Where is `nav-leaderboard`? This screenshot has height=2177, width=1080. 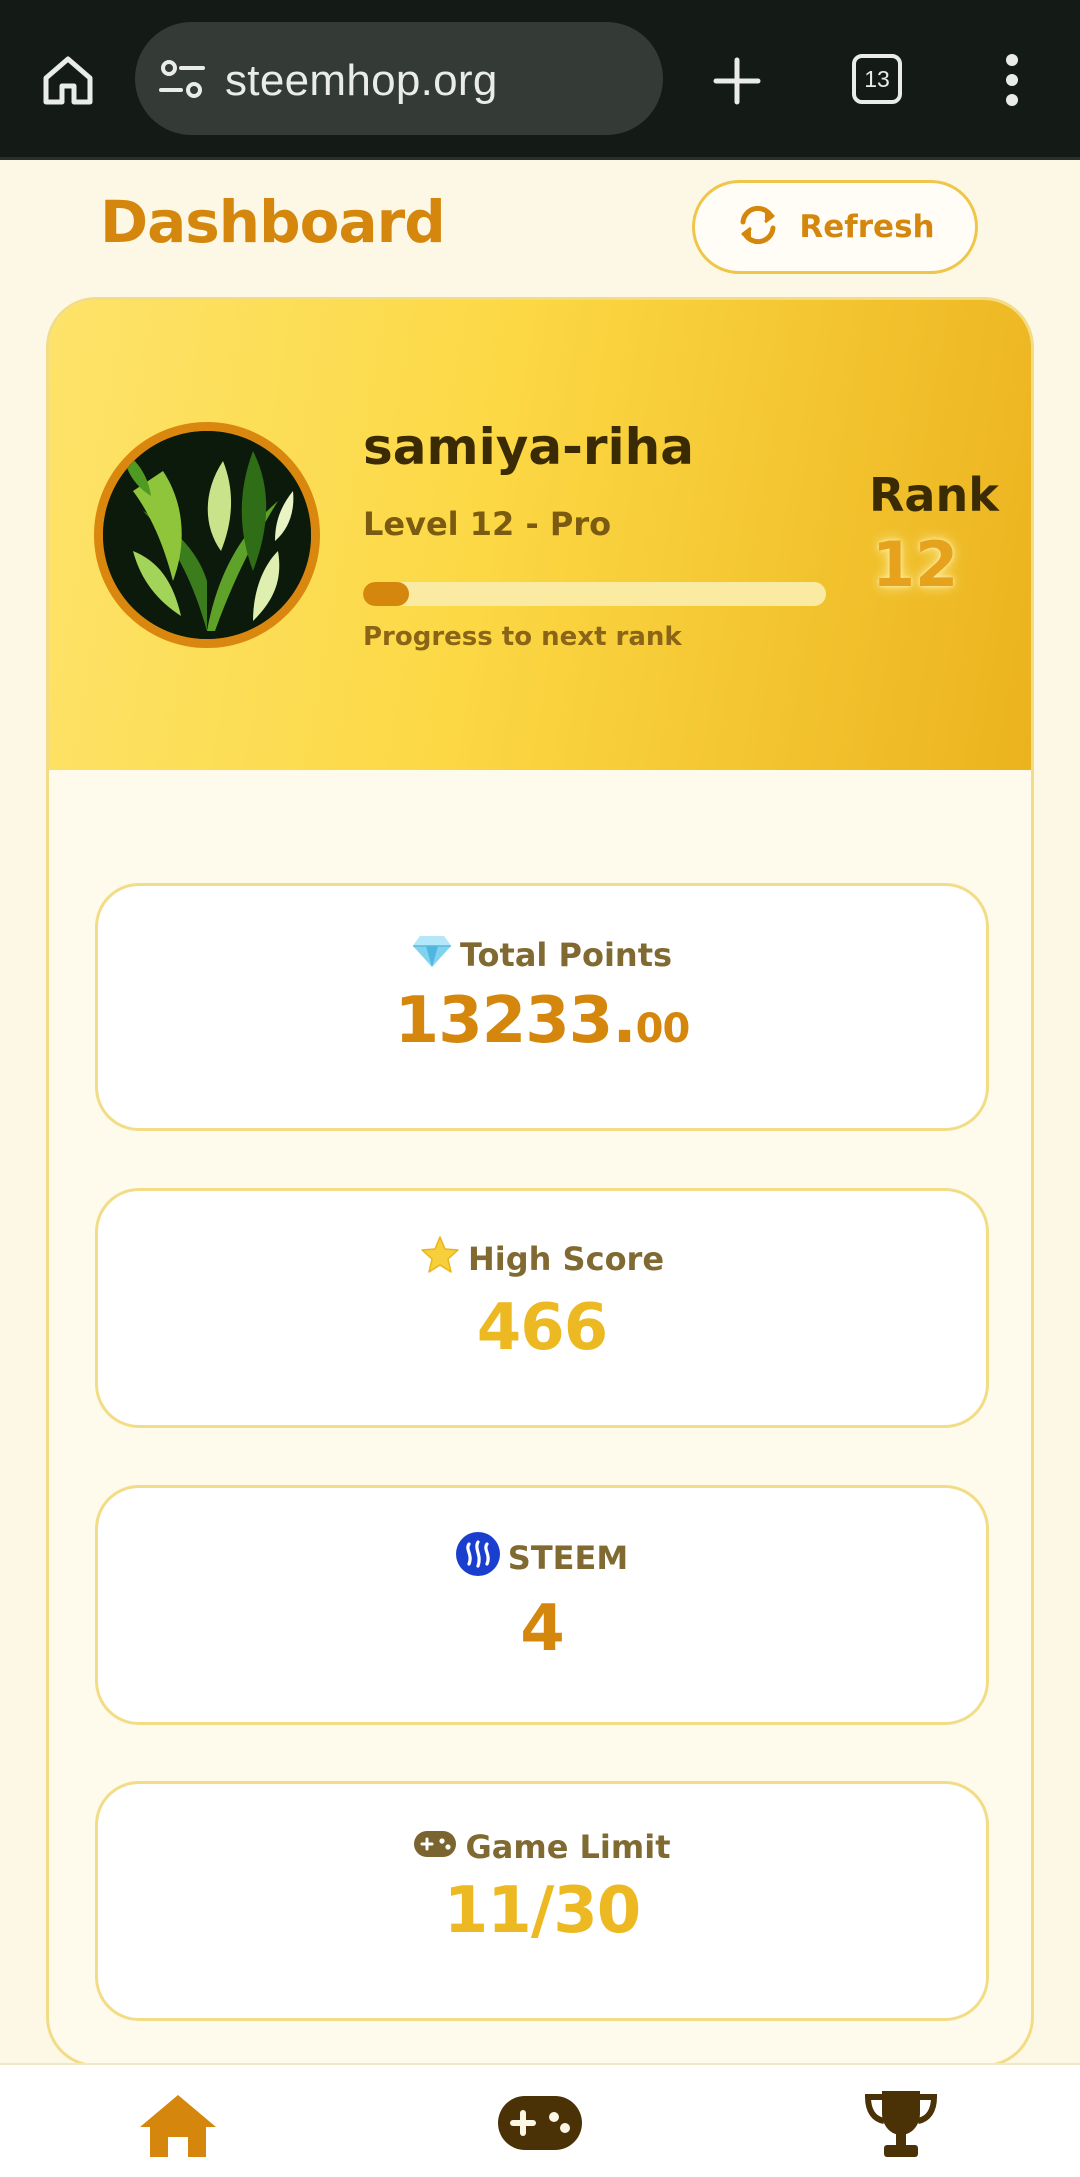
nav-leaderboard is located at coordinates (901, 2126).